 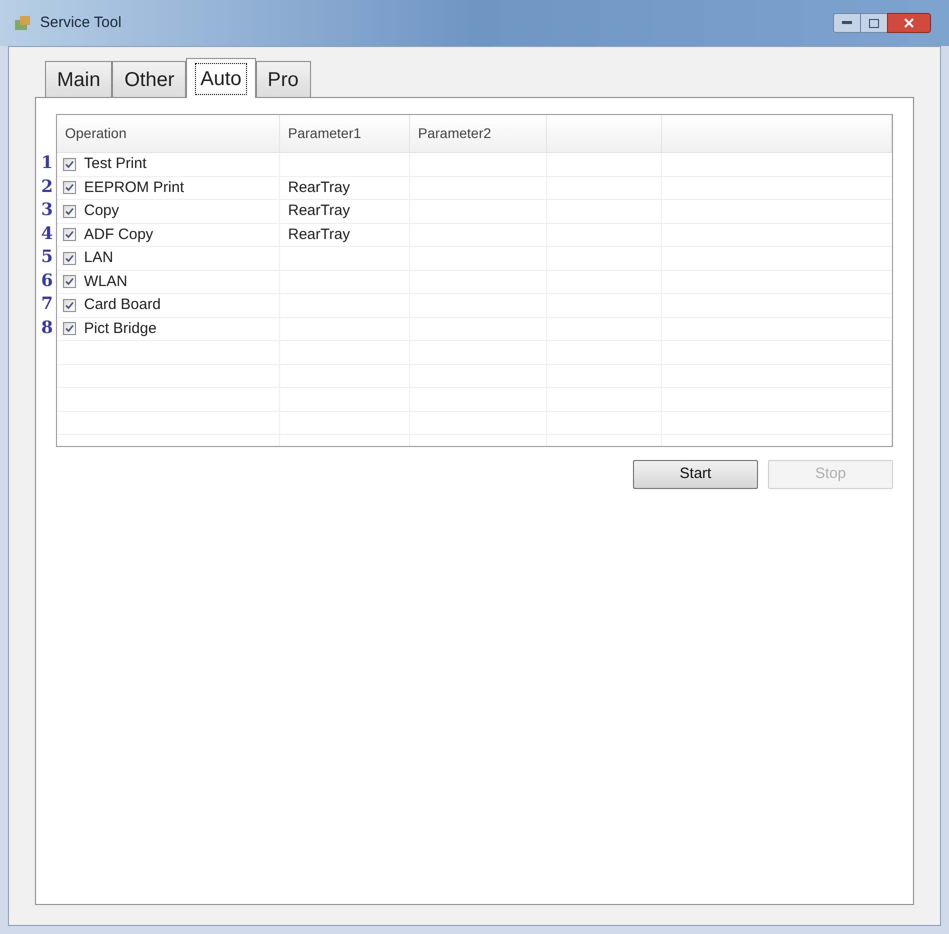 I want to click on row-number: 7, so click(x=47, y=304).